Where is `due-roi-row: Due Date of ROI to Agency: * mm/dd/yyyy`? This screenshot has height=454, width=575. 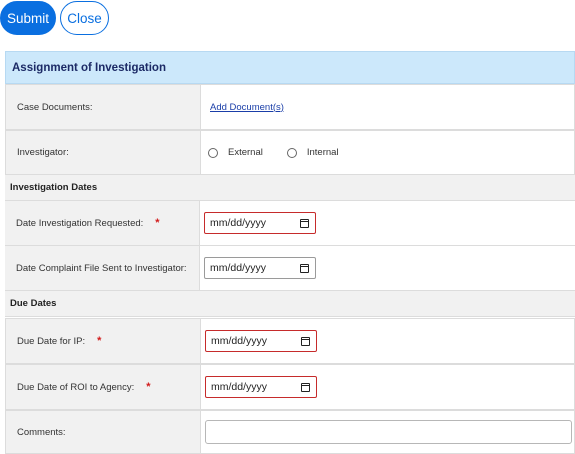
due-roi-row: Due Date of ROI to Agency: * mm/dd/yyyy is located at coordinates (290, 387).